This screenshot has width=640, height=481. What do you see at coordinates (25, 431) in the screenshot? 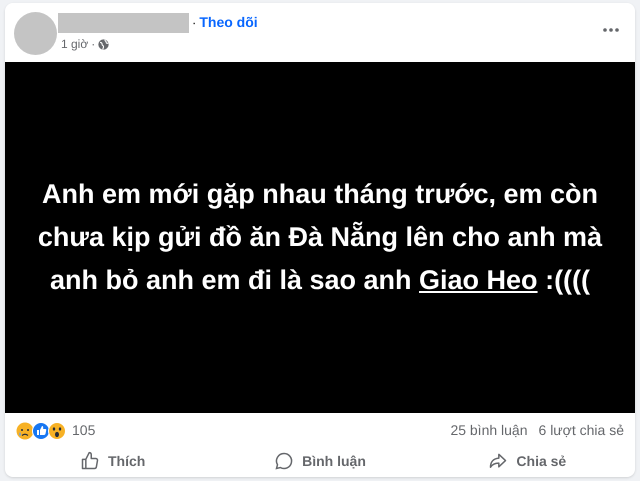
I see `crying-emoji-icon` at bounding box center [25, 431].